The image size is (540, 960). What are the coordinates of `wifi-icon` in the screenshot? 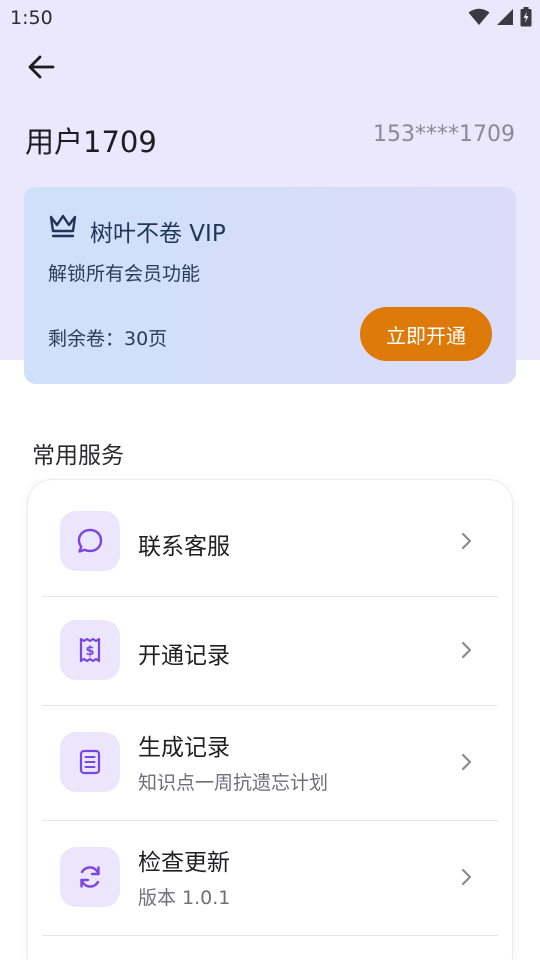 It's located at (479, 16).